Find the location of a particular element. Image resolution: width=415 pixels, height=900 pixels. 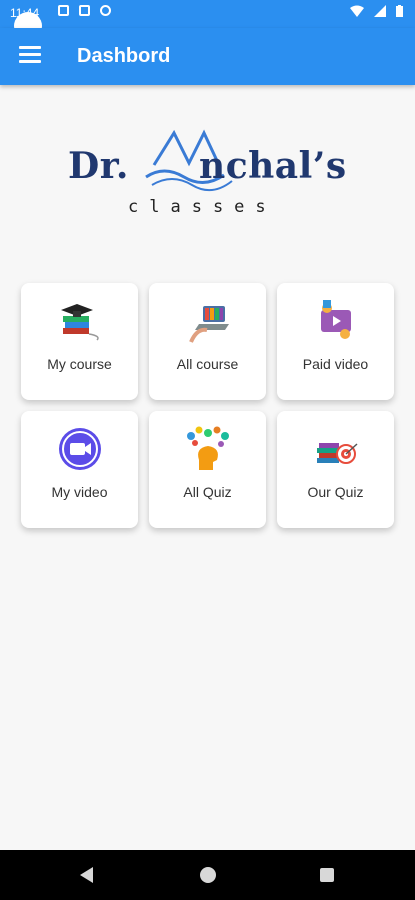

tile-label: Paid video is located at coordinates (335, 364).